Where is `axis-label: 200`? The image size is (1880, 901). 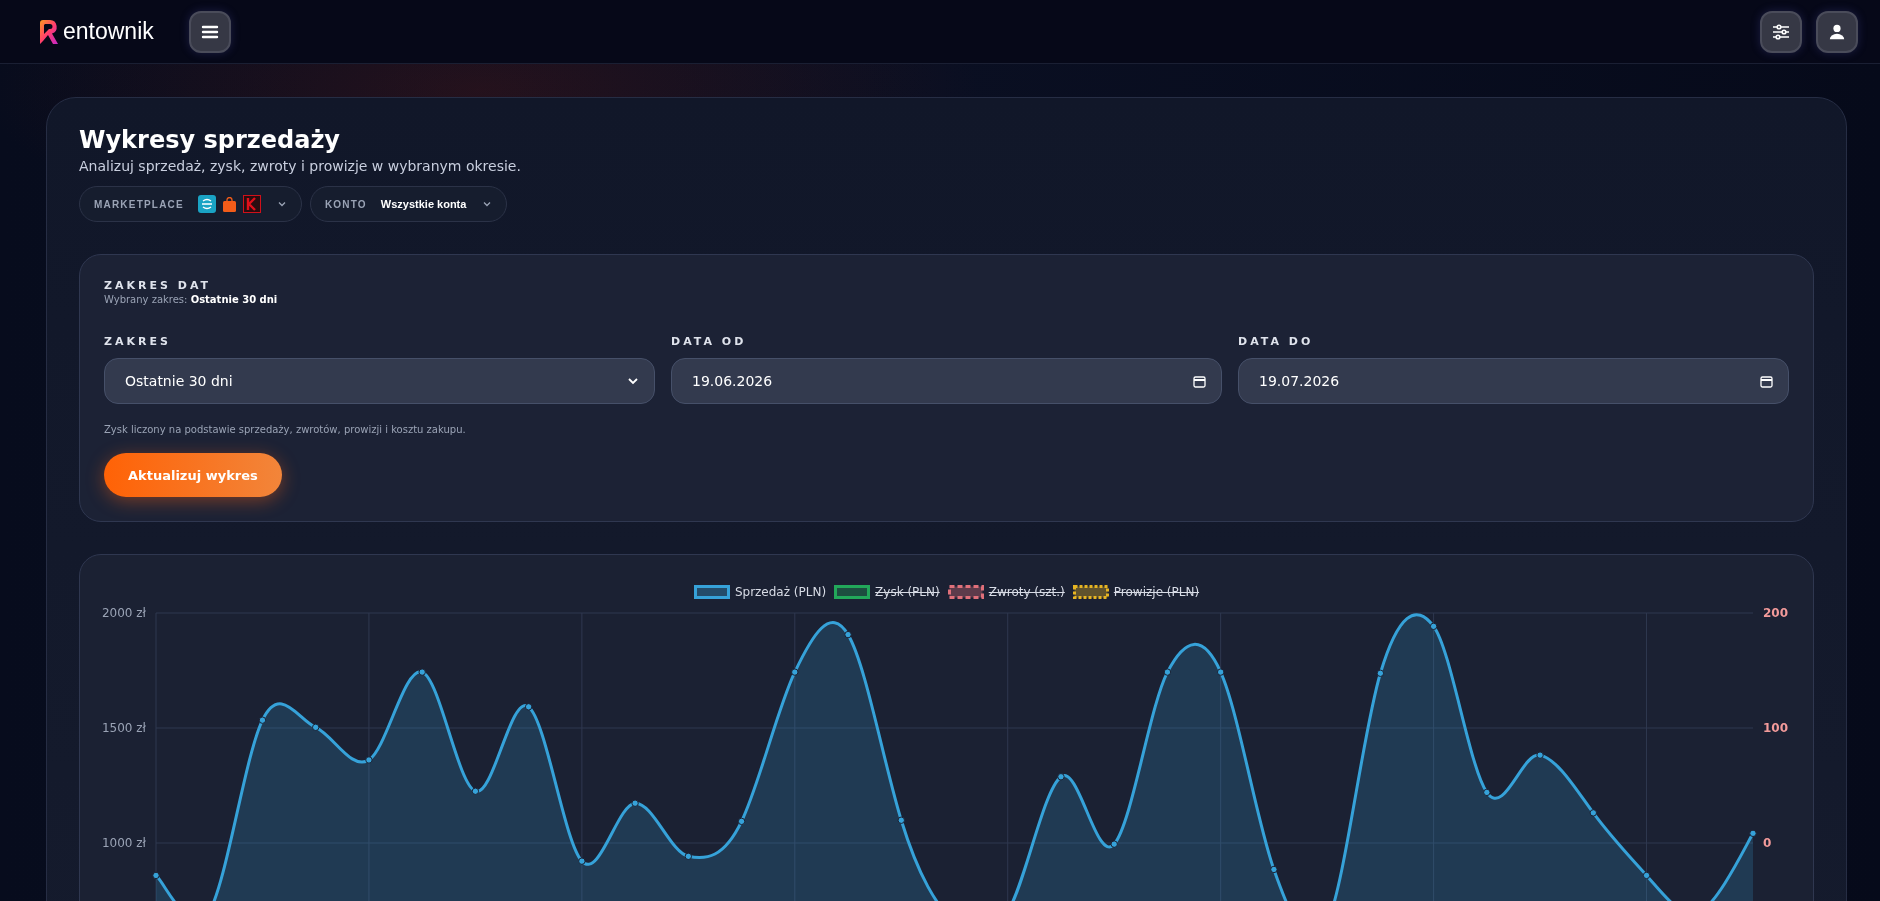
axis-label: 200 is located at coordinates (1776, 613).